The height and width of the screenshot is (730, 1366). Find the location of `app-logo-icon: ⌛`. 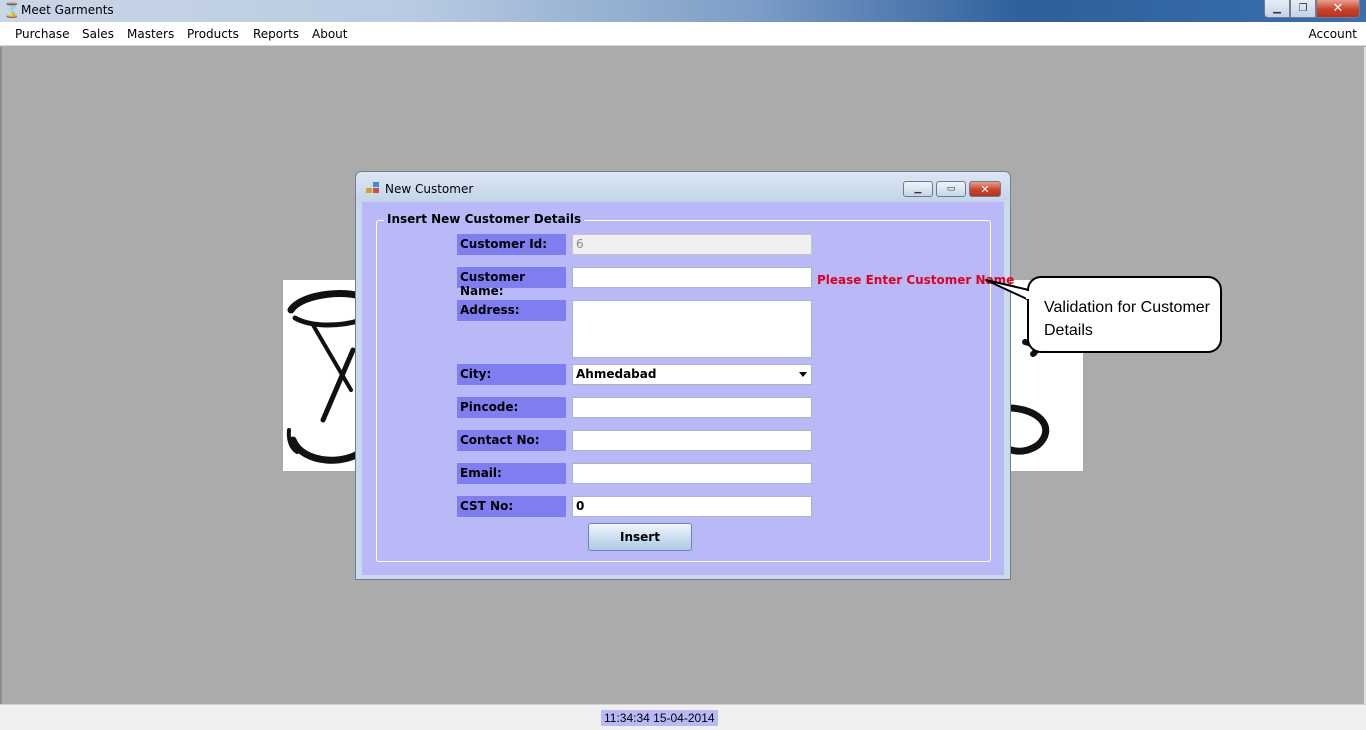

app-logo-icon: ⌛ is located at coordinates (12, 11).